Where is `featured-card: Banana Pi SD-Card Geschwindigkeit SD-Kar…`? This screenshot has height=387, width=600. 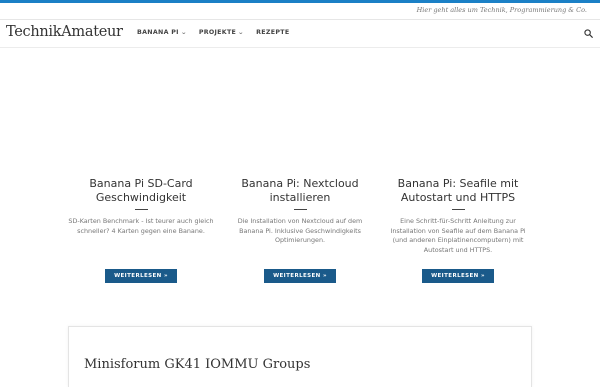 featured-card: Banana Pi SD-Card Geschwindigkeit SD-Kar… is located at coordinates (141, 206).